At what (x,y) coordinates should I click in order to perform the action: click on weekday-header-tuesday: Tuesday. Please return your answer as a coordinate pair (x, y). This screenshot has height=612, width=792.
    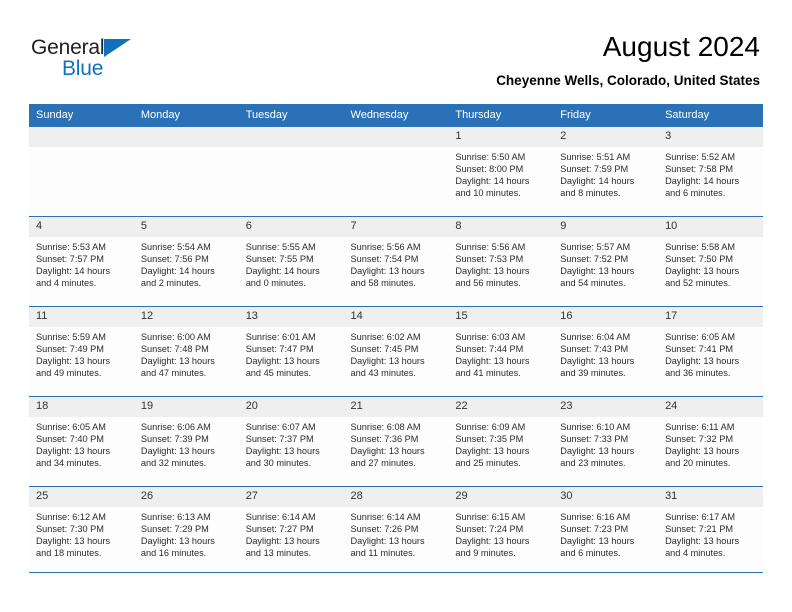
    Looking at the image, I should click on (291, 115).